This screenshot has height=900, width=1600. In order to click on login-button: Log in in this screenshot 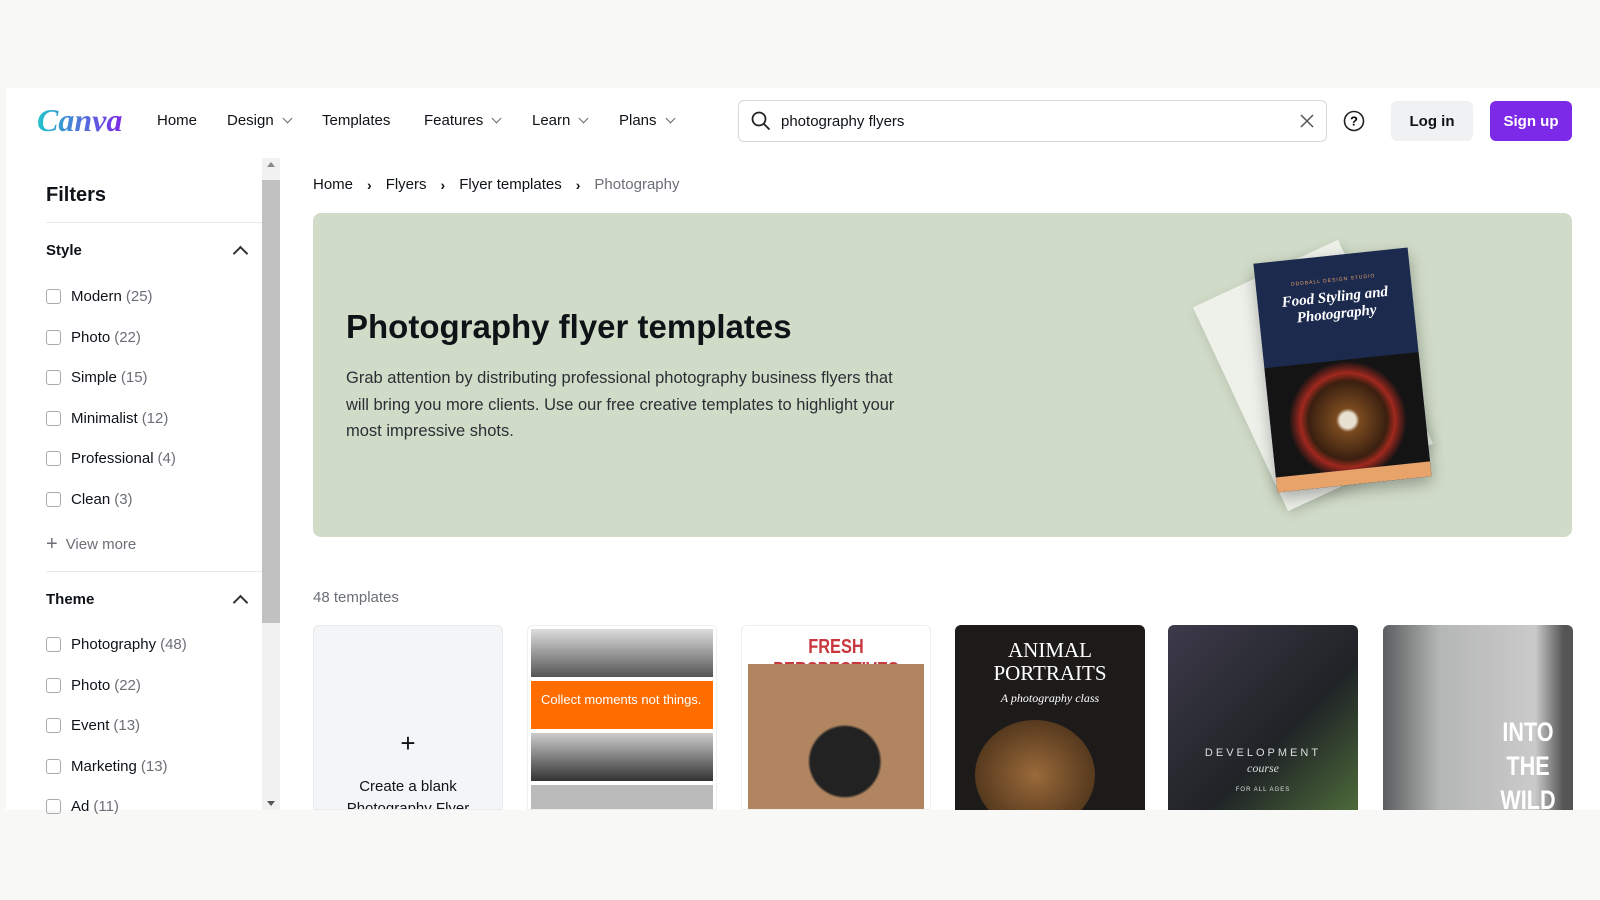, I will do `click(1432, 121)`.